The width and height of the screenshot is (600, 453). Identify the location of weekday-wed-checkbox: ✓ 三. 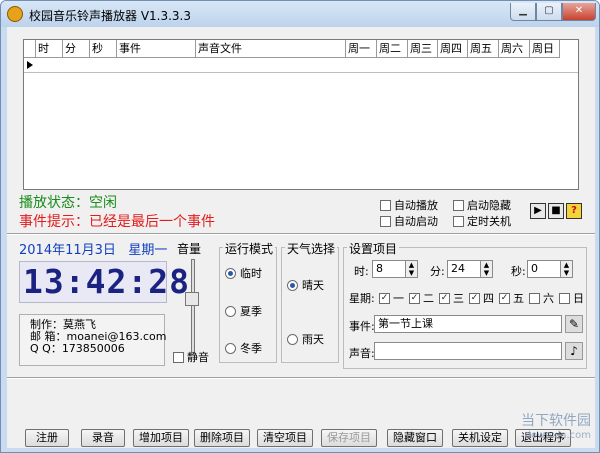
(451, 298).